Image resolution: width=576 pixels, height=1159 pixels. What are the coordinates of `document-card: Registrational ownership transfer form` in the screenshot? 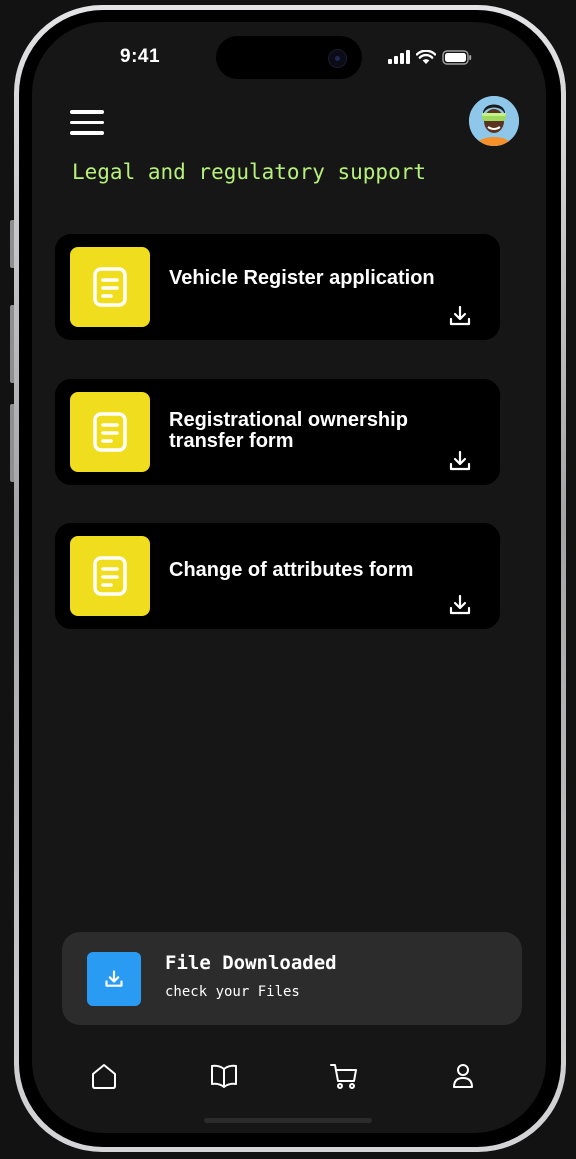 It's located at (277, 432).